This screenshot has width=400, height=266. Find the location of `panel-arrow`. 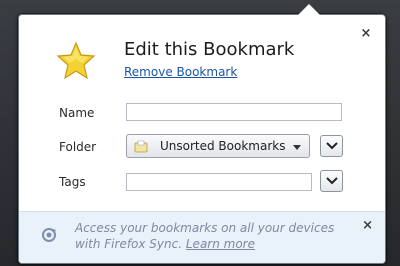

panel-arrow is located at coordinates (309, 9).